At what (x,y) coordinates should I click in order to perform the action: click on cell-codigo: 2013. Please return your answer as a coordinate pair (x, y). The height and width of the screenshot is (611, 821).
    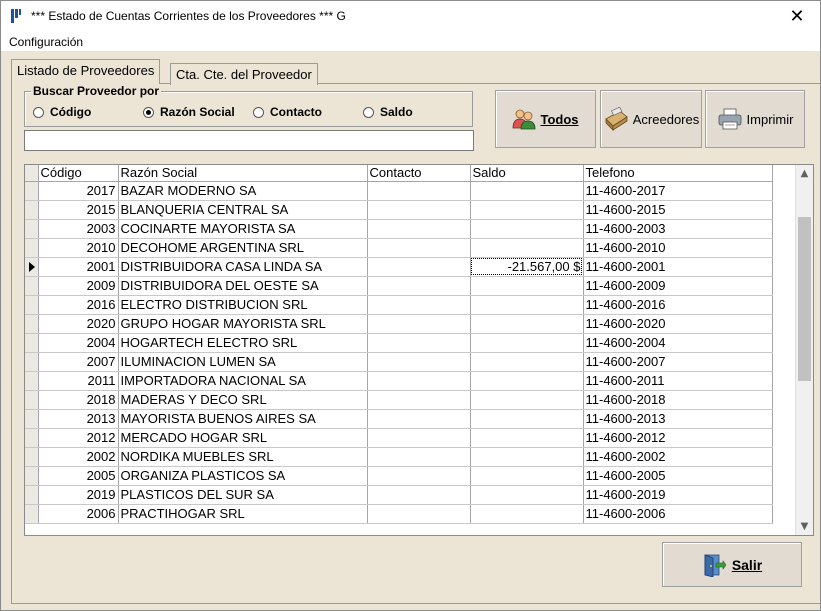
    Looking at the image, I should click on (78, 419).